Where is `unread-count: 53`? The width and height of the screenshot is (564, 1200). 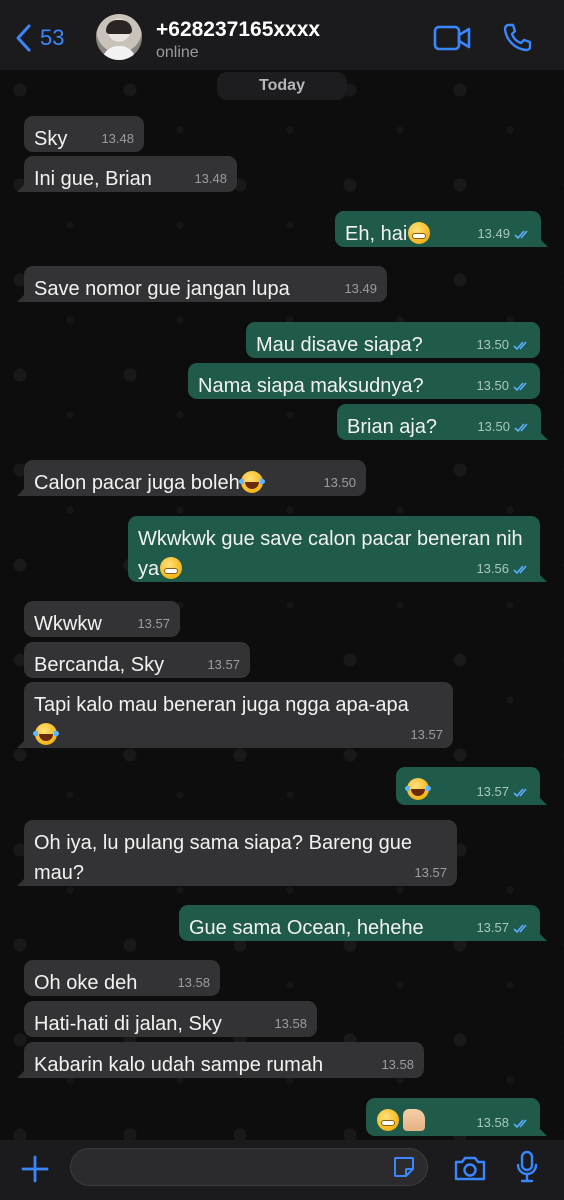
unread-count: 53 is located at coordinates (52, 37).